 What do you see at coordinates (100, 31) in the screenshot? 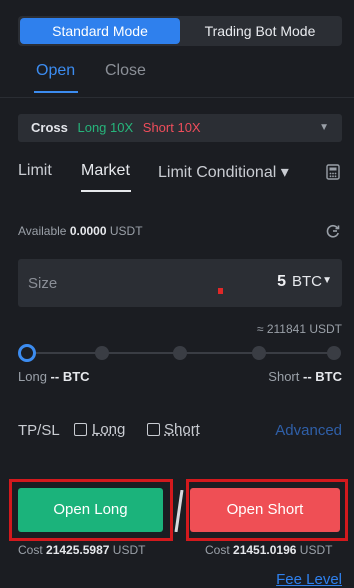
I see `standard-mode-button: Standard Mode` at bounding box center [100, 31].